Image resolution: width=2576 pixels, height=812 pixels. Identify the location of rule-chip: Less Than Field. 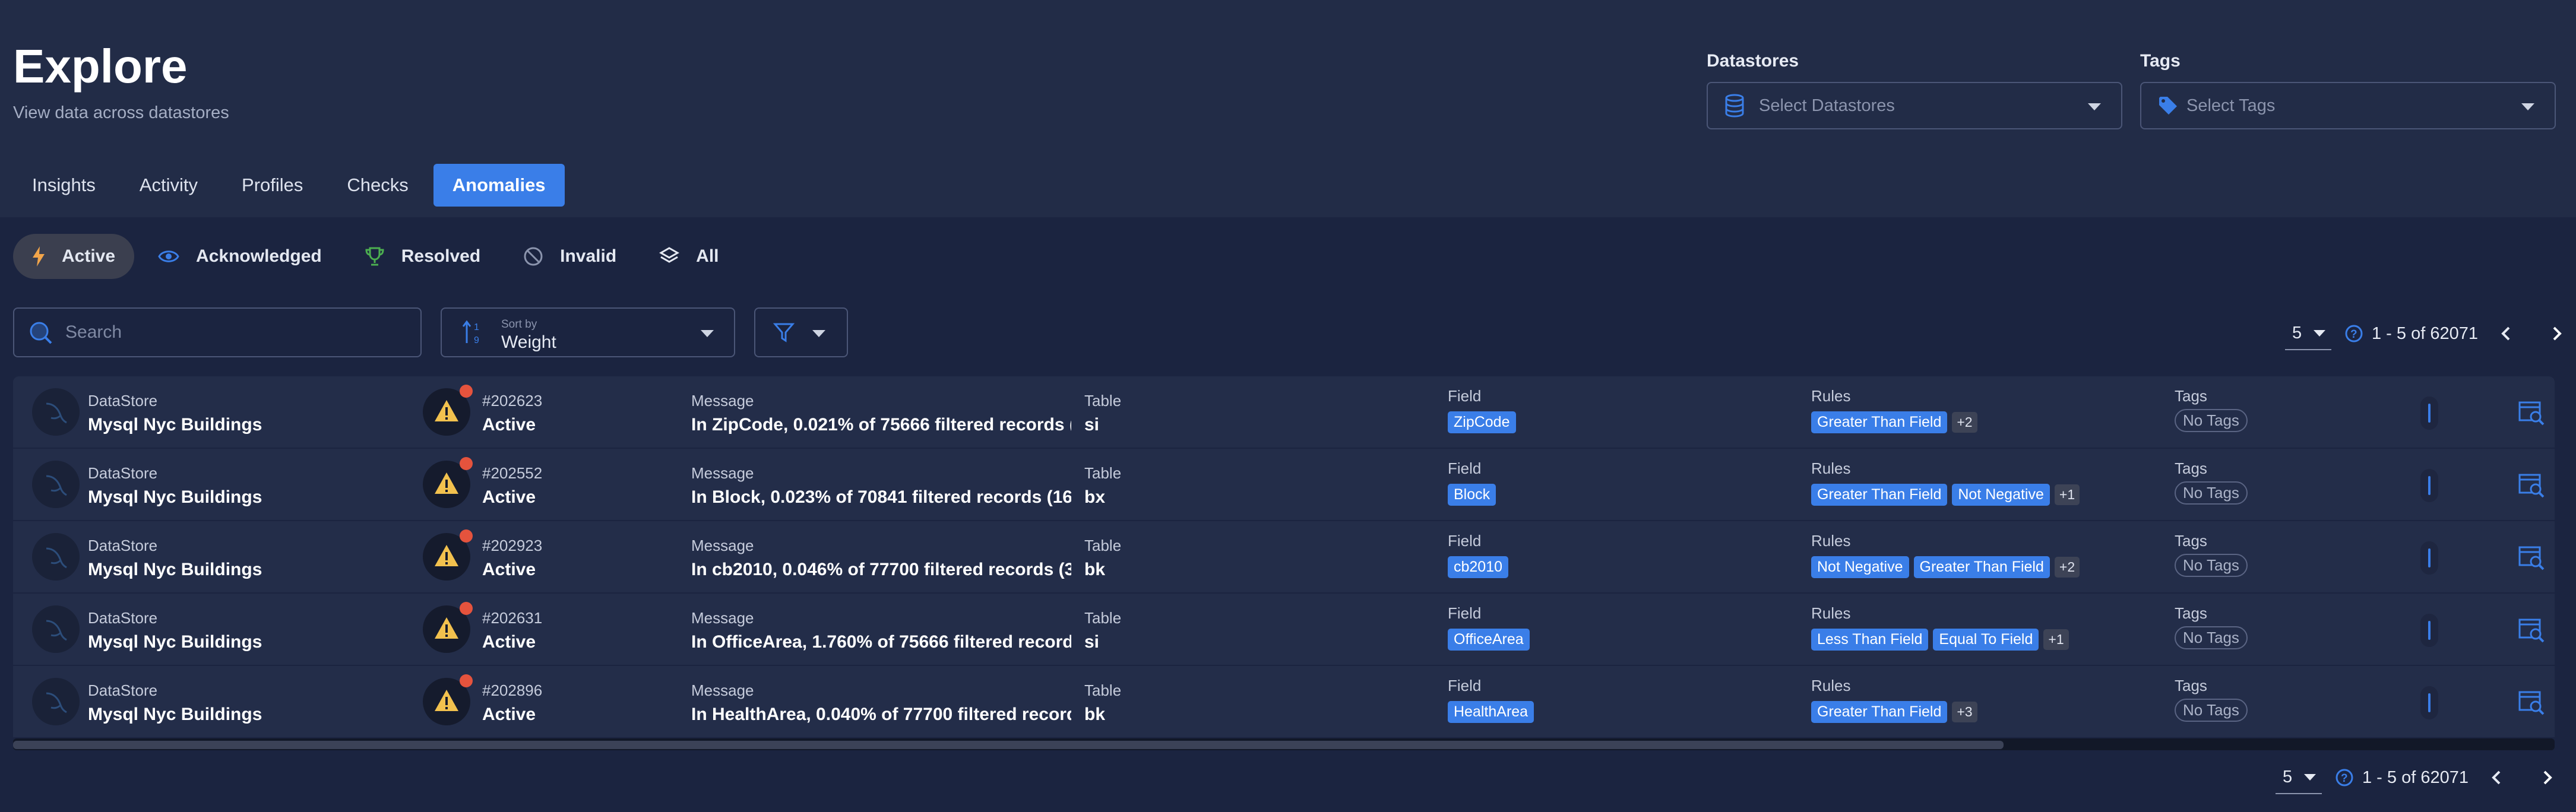
(1870, 640).